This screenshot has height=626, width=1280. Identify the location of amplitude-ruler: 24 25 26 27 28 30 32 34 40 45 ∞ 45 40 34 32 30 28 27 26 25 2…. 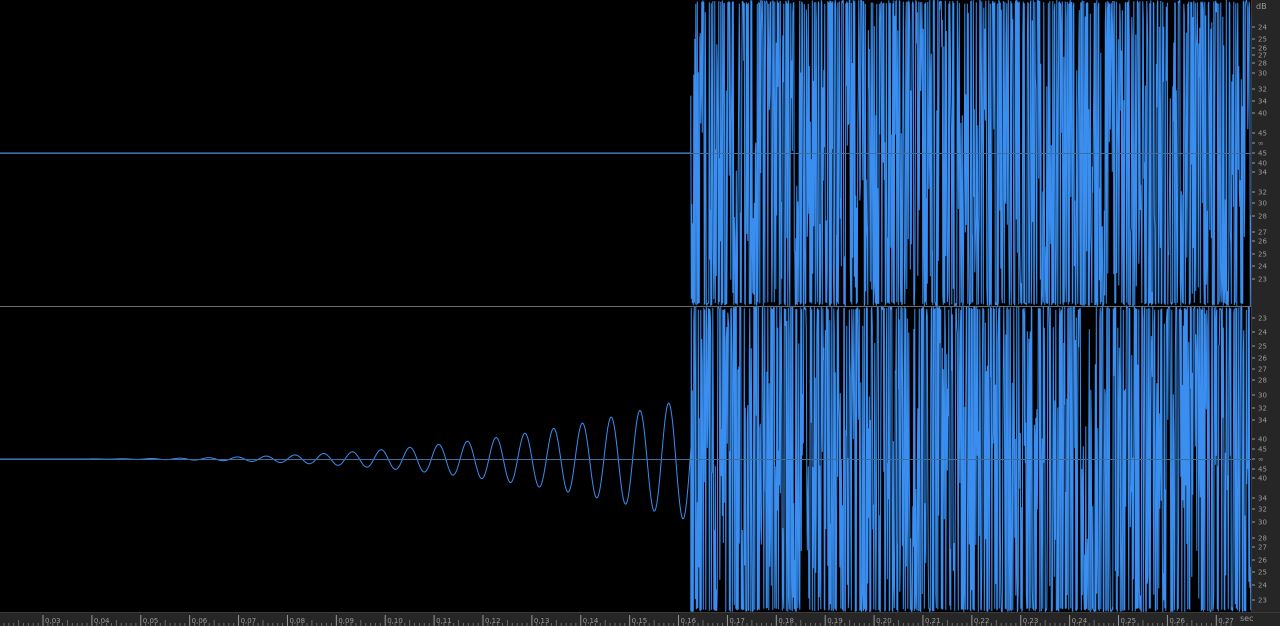
(1265, 306).